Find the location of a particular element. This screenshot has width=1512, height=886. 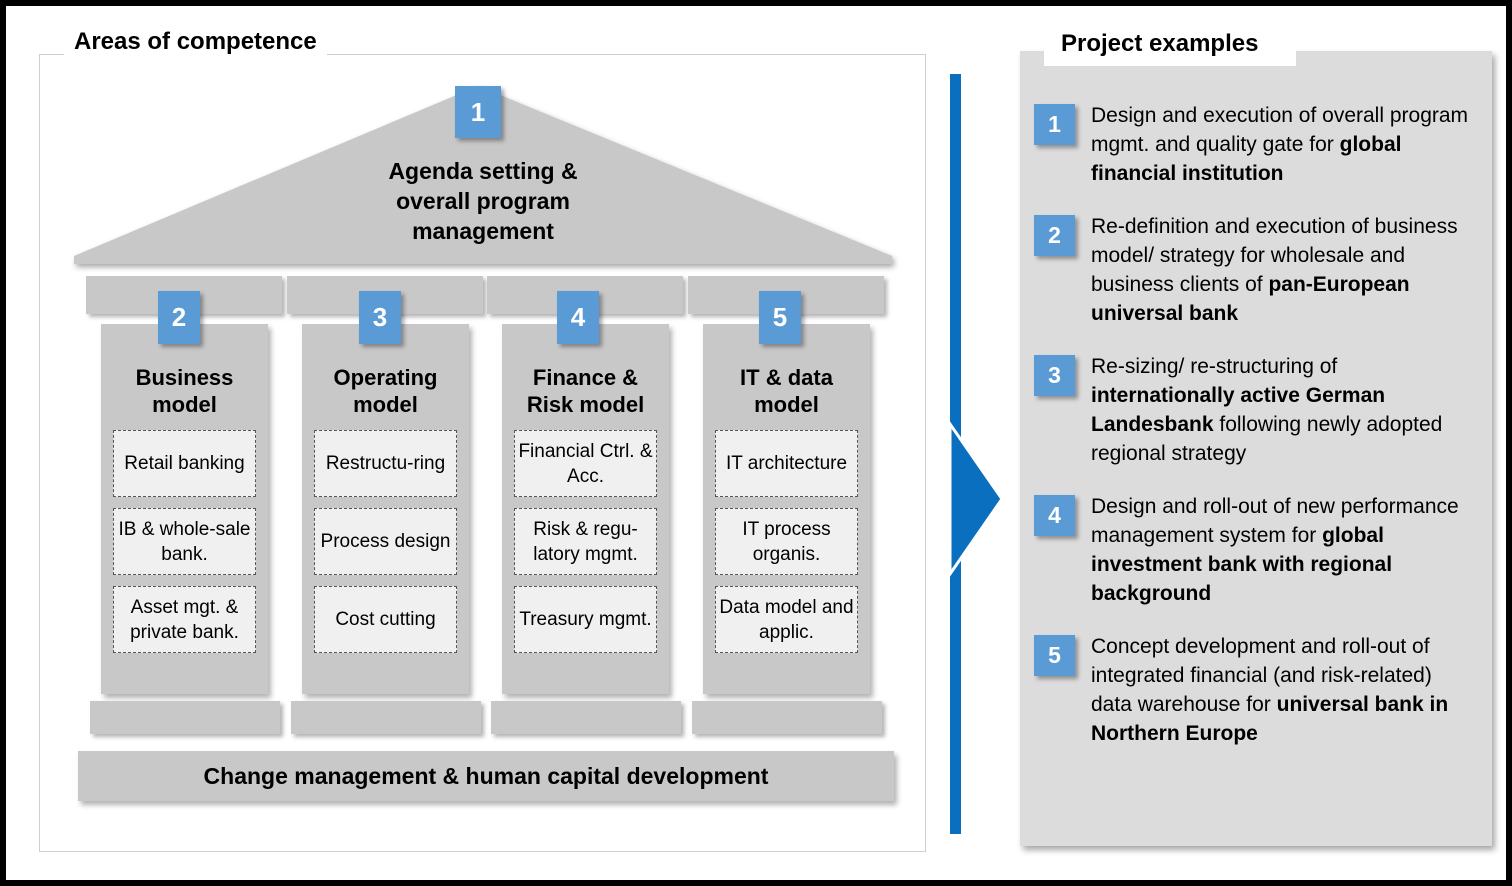

roof-line-1: Agenda setting & is located at coordinates (483, 171).